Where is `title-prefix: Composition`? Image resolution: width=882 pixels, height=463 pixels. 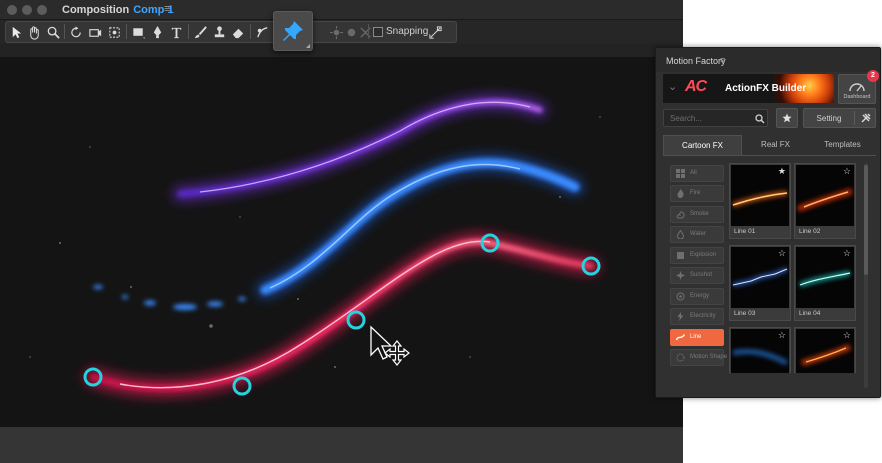 title-prefix: Composition is located at coordinates (96, 10).